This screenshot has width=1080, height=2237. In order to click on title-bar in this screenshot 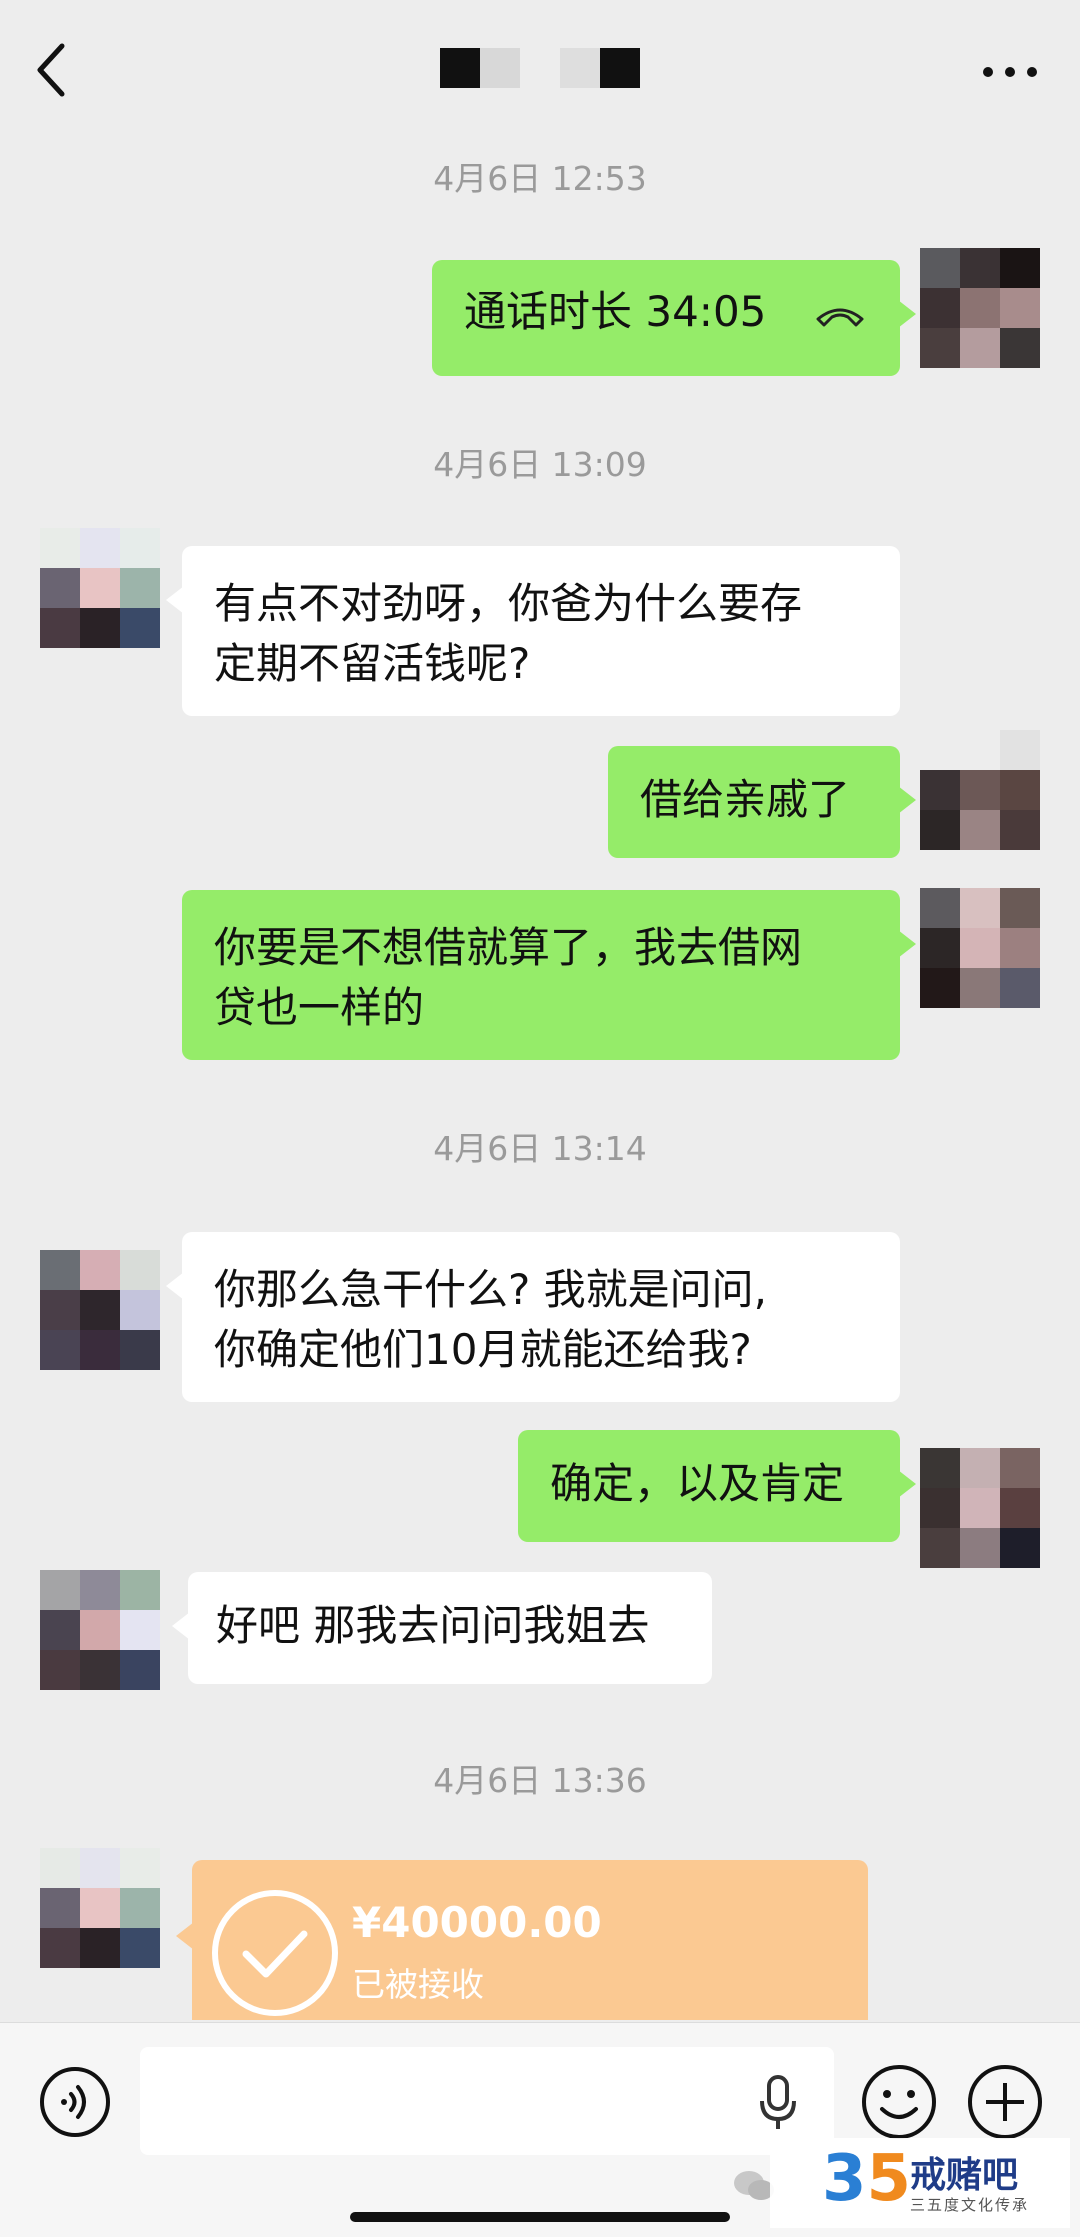, I will do `click(540, 62)`.